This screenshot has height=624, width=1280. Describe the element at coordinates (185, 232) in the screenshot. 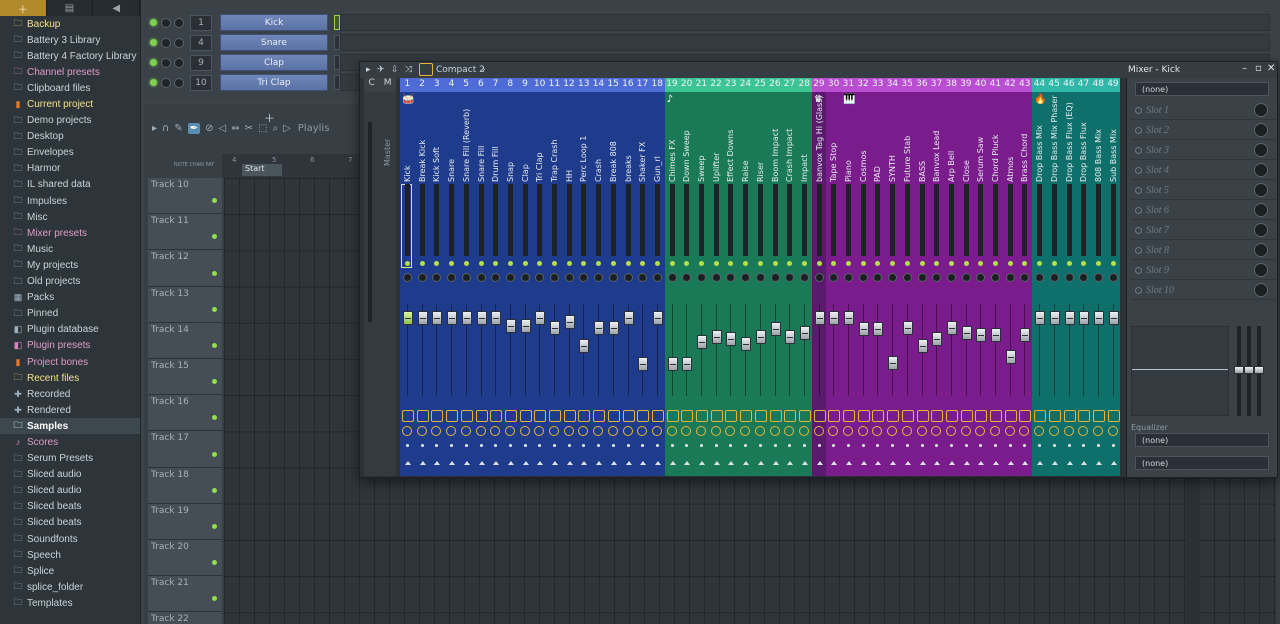

I see `track-header: Track 11` at that location.